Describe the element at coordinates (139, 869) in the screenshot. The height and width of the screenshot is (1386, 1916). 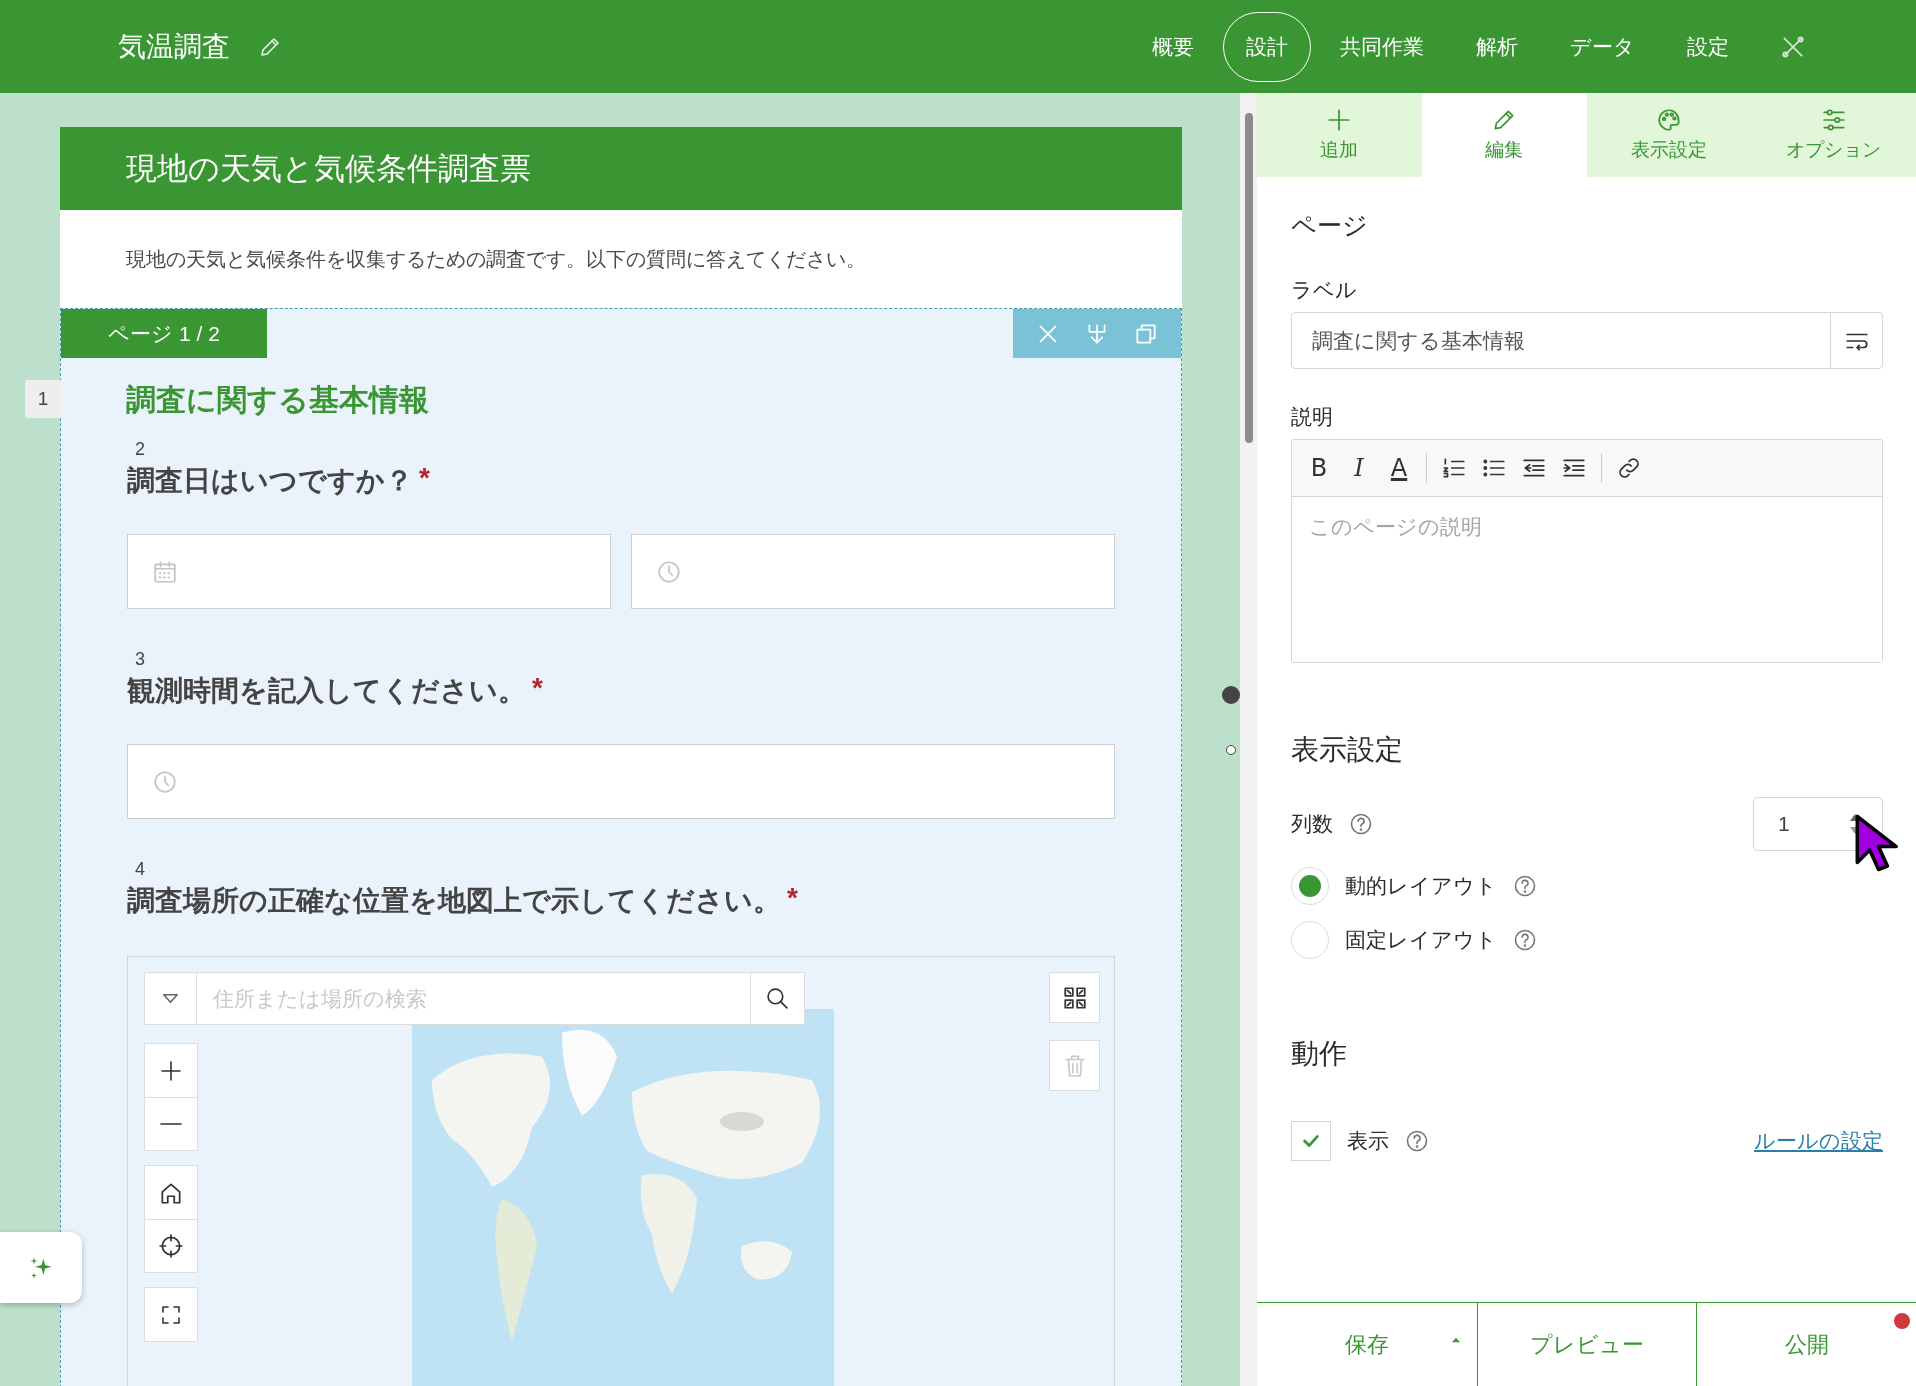
I see `question-number: 4` at that location.